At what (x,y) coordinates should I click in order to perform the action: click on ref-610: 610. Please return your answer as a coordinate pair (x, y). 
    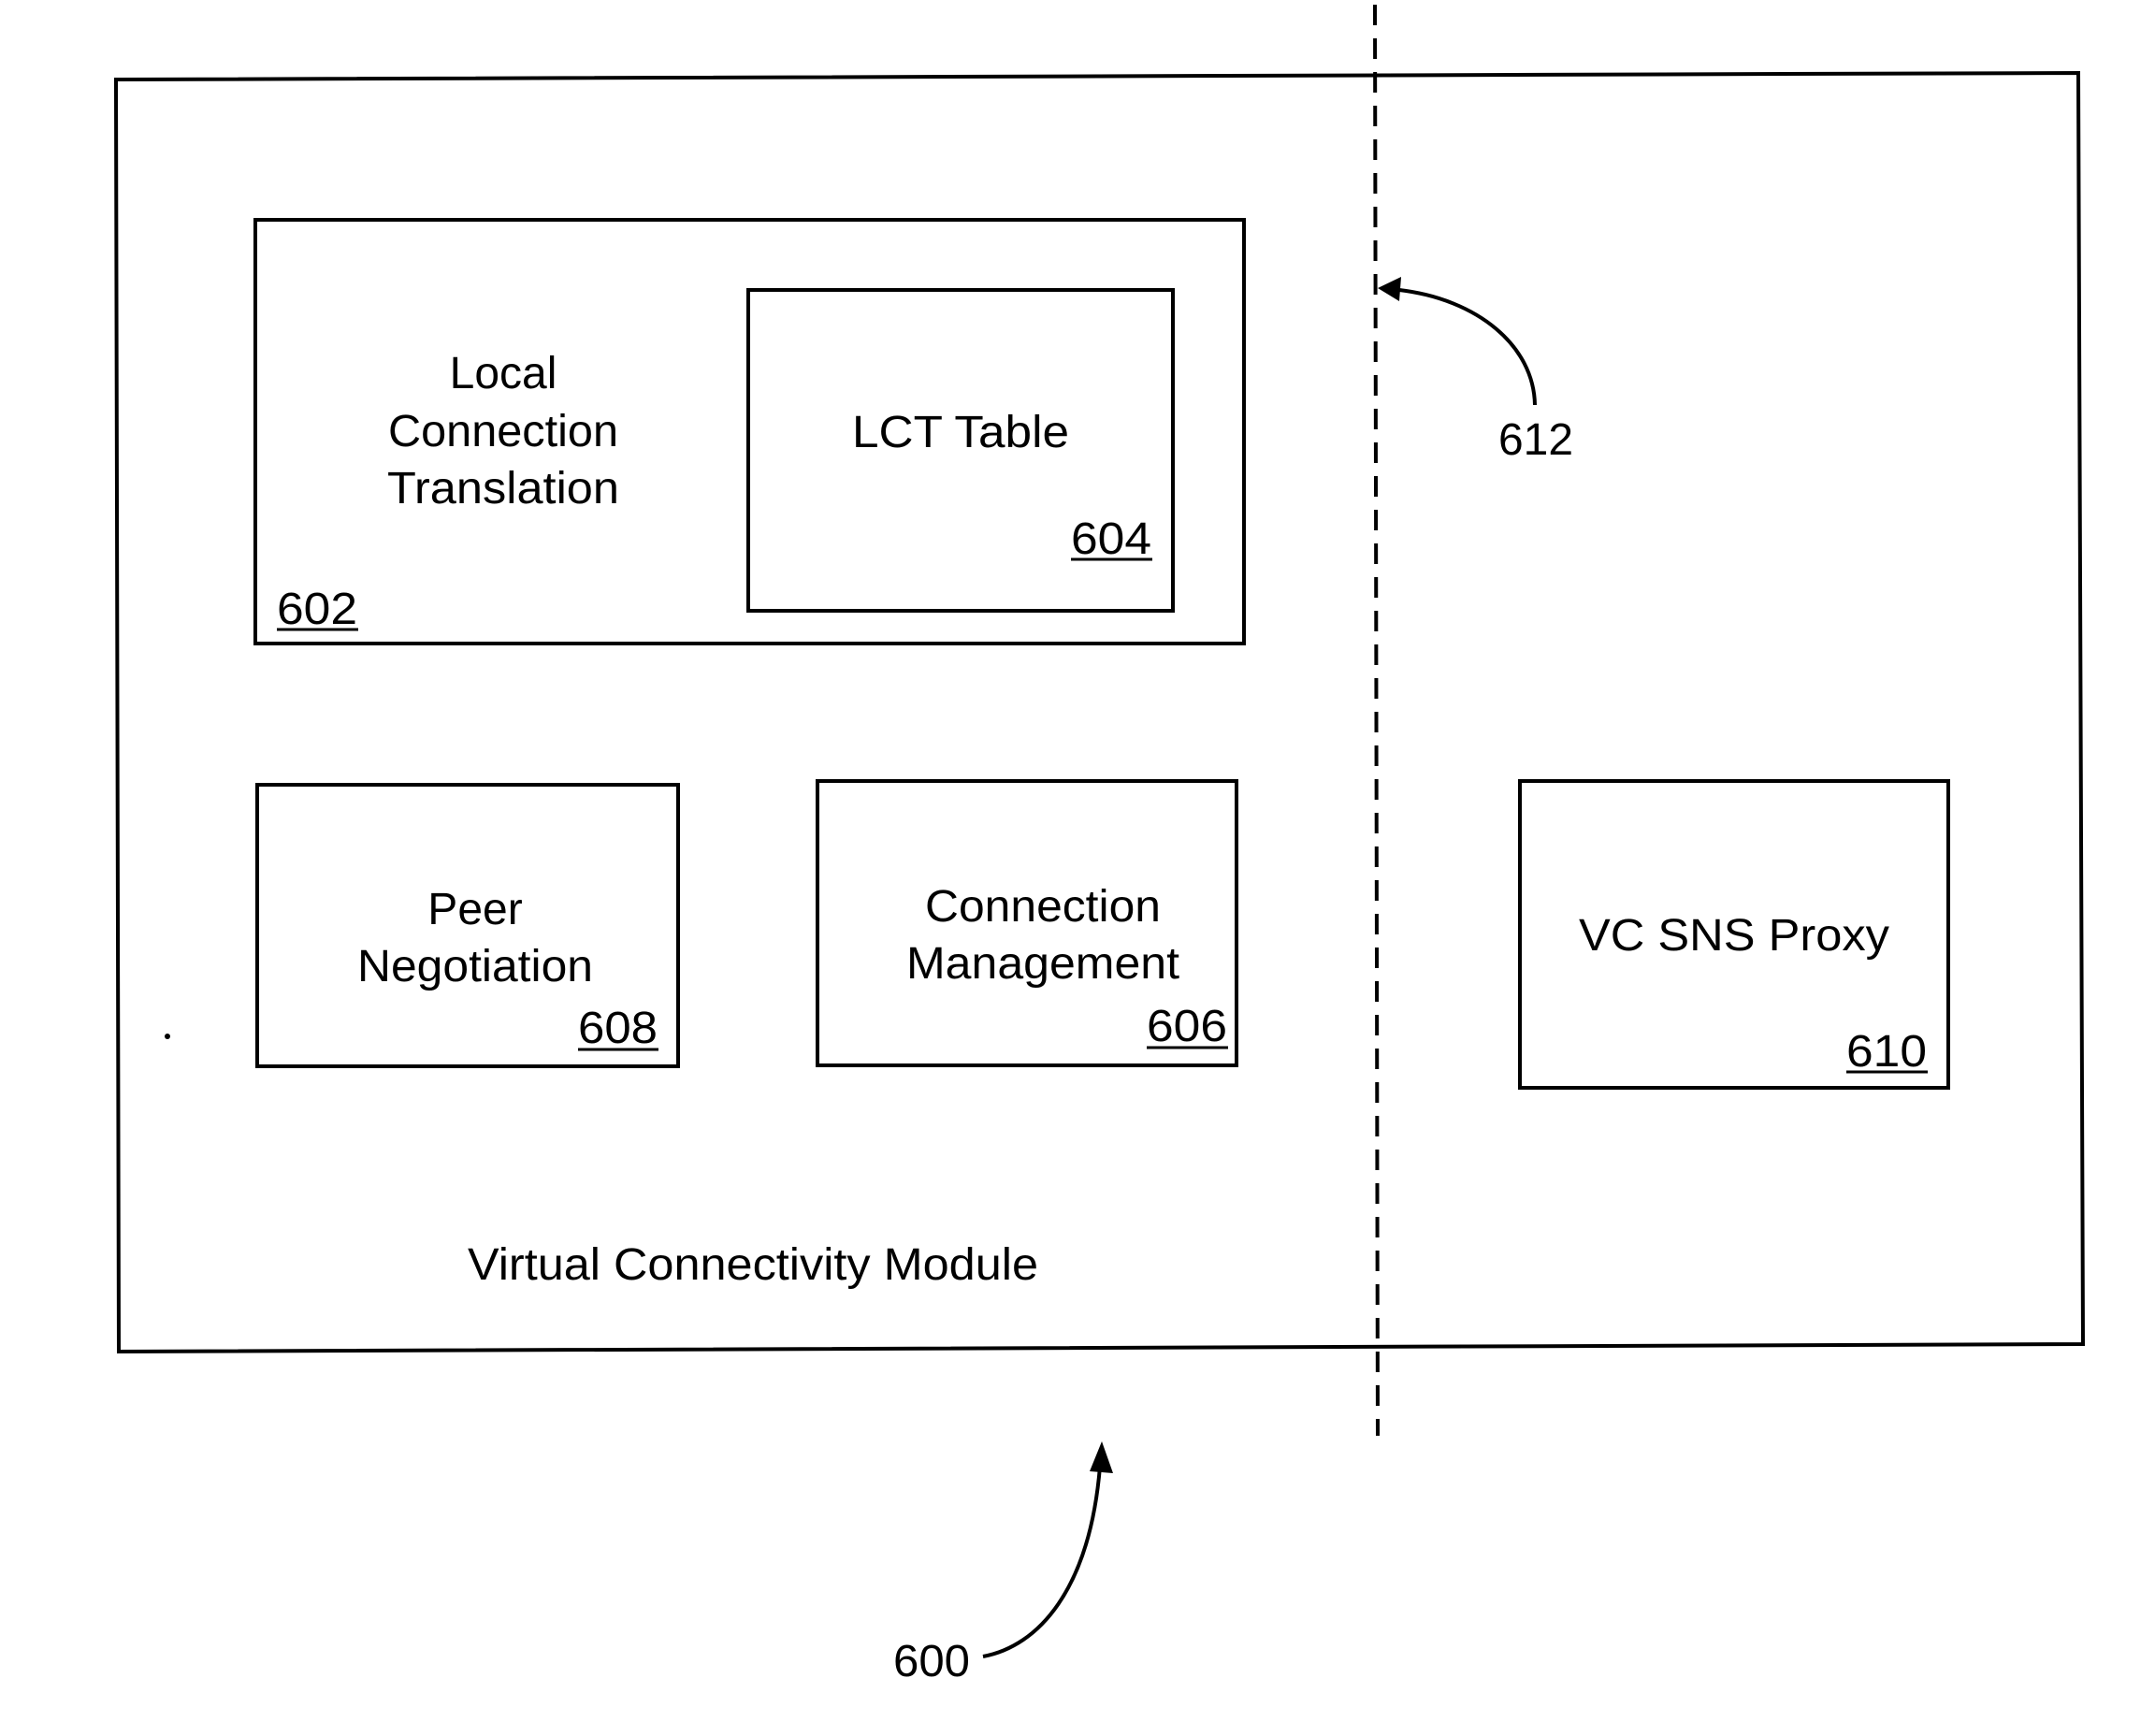
    Looking at the image, I should click on (1887, 1052).